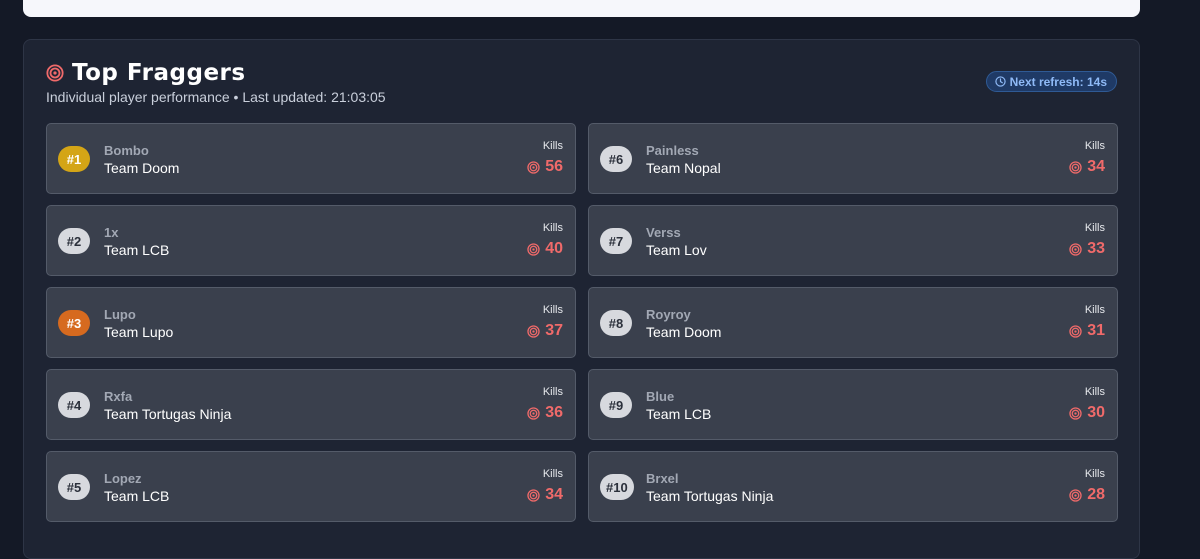  What do you see at coordinates (853, 158) in the screenshot?
I see `player-card: #6 Painless Team Nopal Kills 34` at bounding box center [853, 158].